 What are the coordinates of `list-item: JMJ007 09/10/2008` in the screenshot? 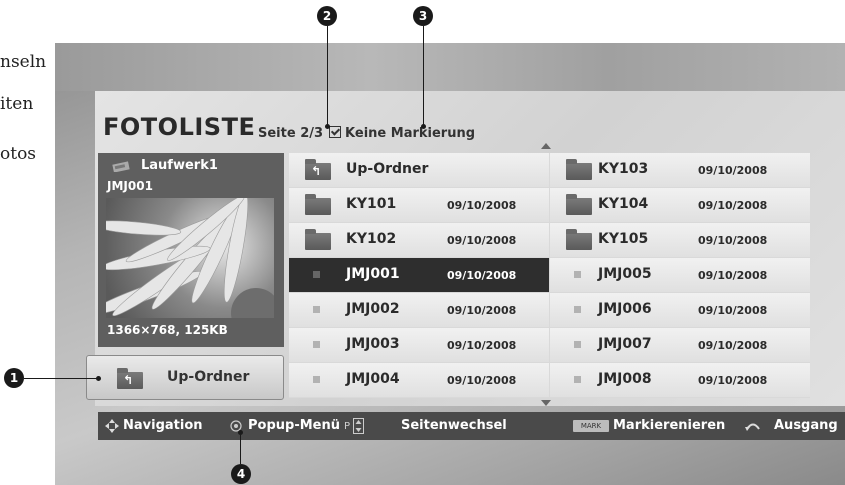 It's located at (680, 345).